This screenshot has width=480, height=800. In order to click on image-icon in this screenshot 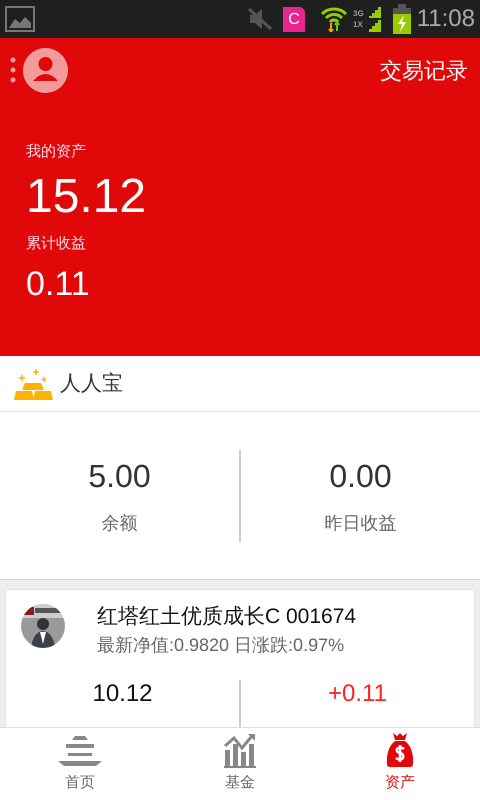, I will do `click(20, 19)`.